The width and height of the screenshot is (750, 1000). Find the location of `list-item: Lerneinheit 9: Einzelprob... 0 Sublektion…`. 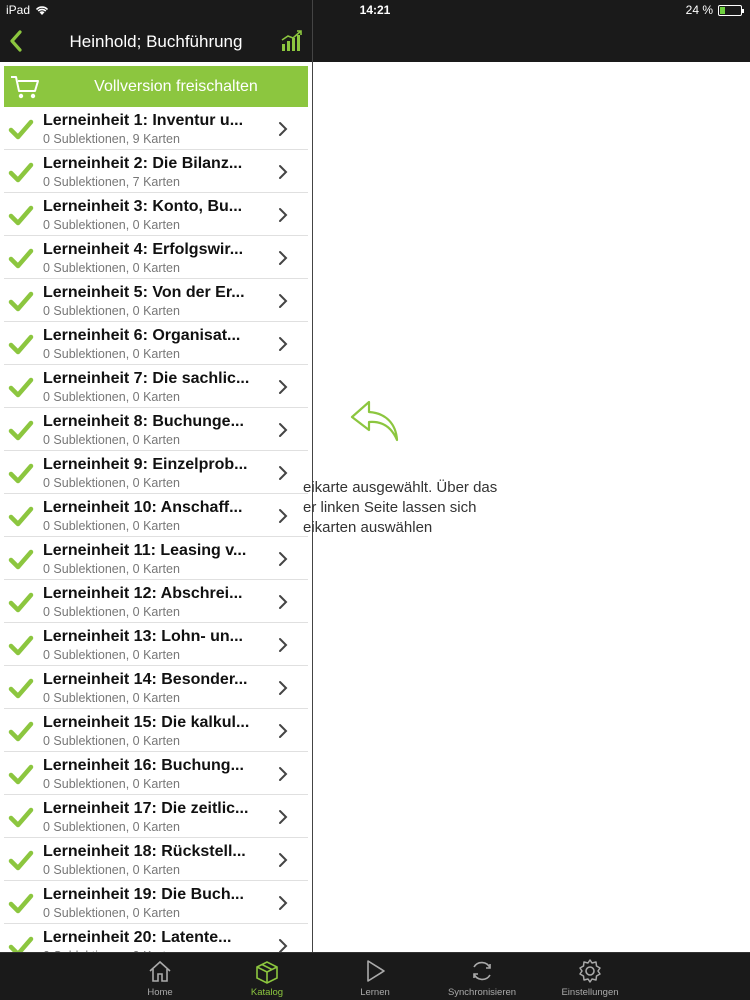

list-item: Lerneinheit 9: Einzelprob... 0 Sublektion… is located at coordinates (156, 472).